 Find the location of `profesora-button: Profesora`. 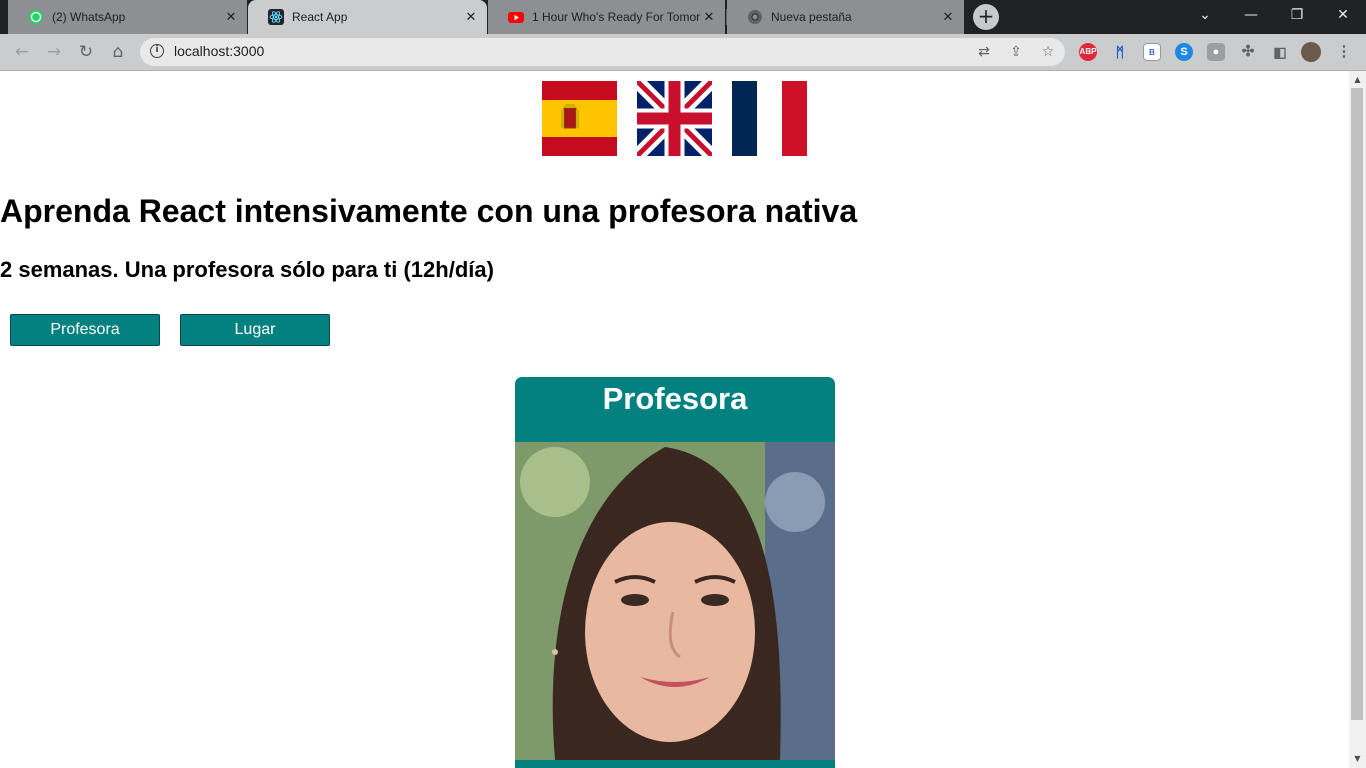

profesora-button: Profesora is located at coordinates (85, 330).